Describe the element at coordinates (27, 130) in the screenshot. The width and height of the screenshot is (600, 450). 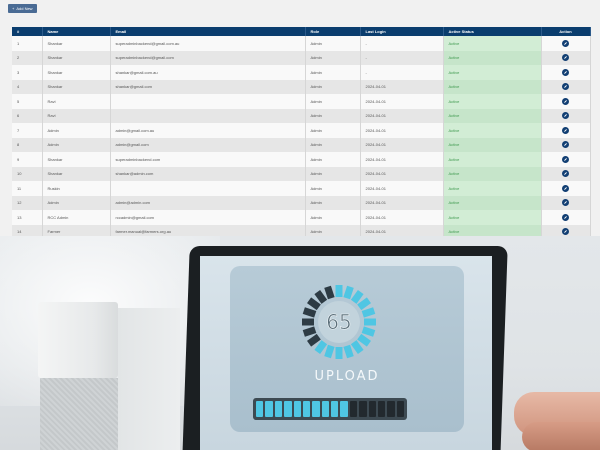
I see `cell-num: 7` at that location.